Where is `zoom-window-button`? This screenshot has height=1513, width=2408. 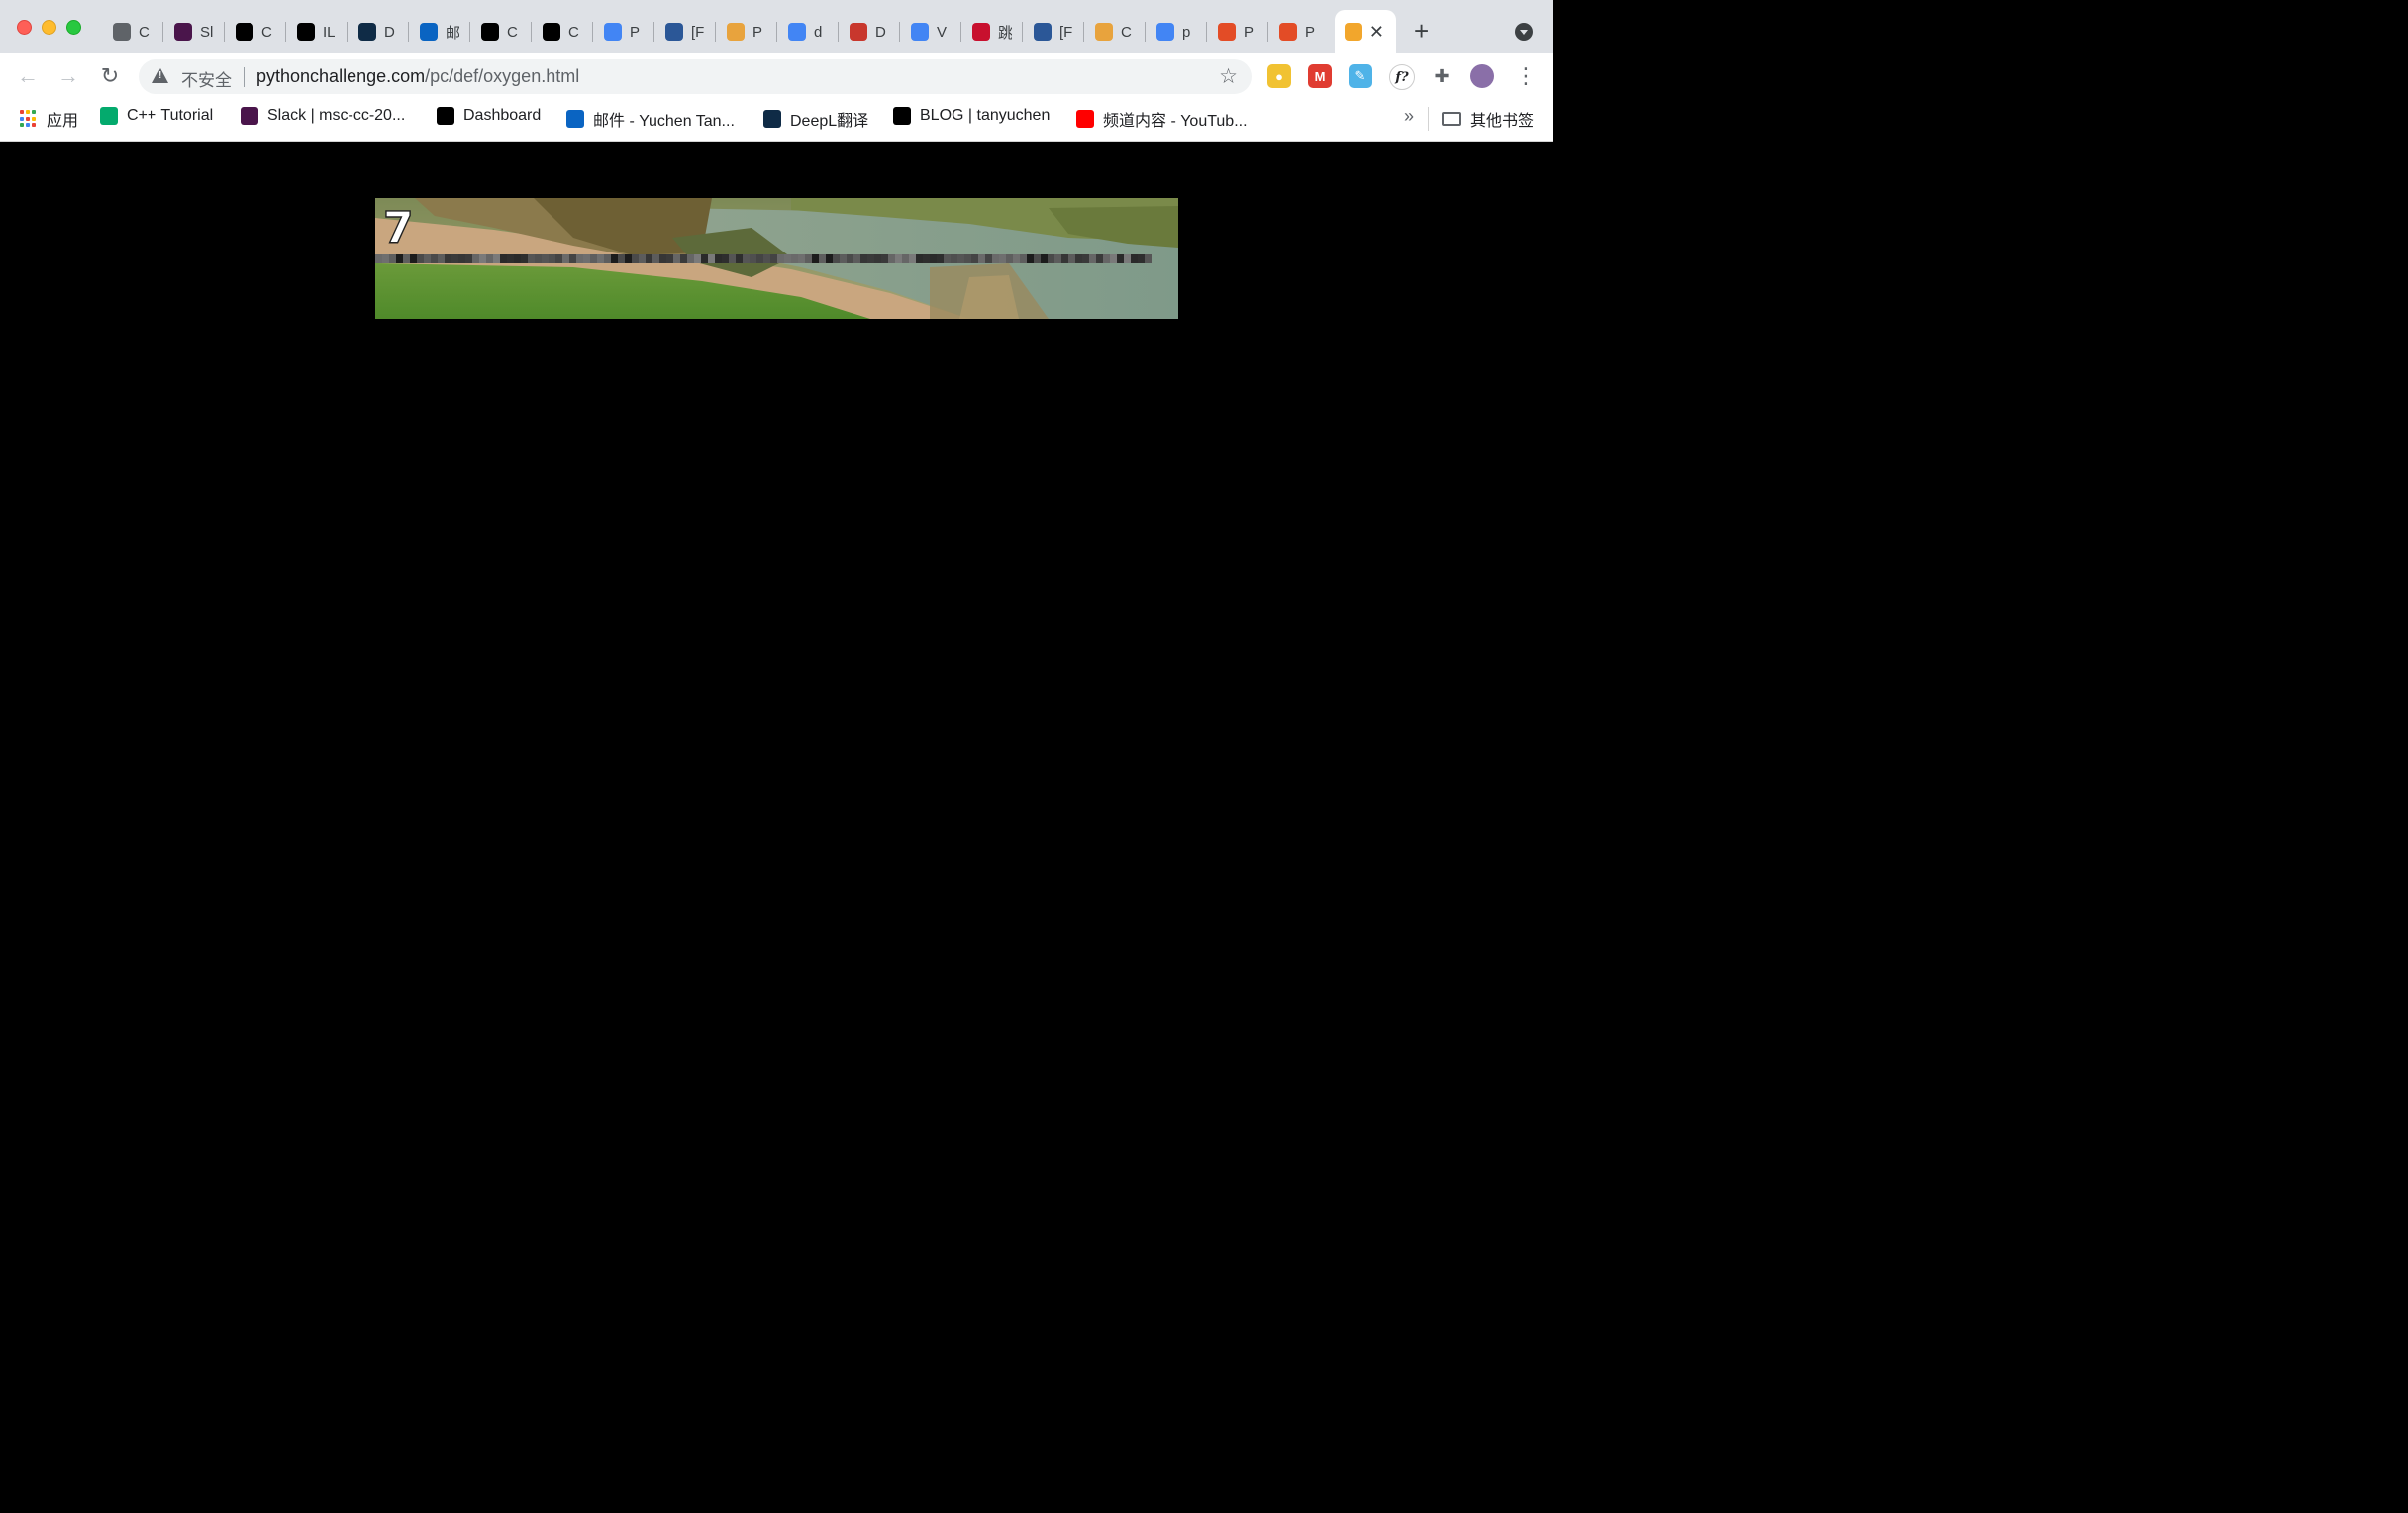 zoom-window-button is located at coordinates (73, 28).